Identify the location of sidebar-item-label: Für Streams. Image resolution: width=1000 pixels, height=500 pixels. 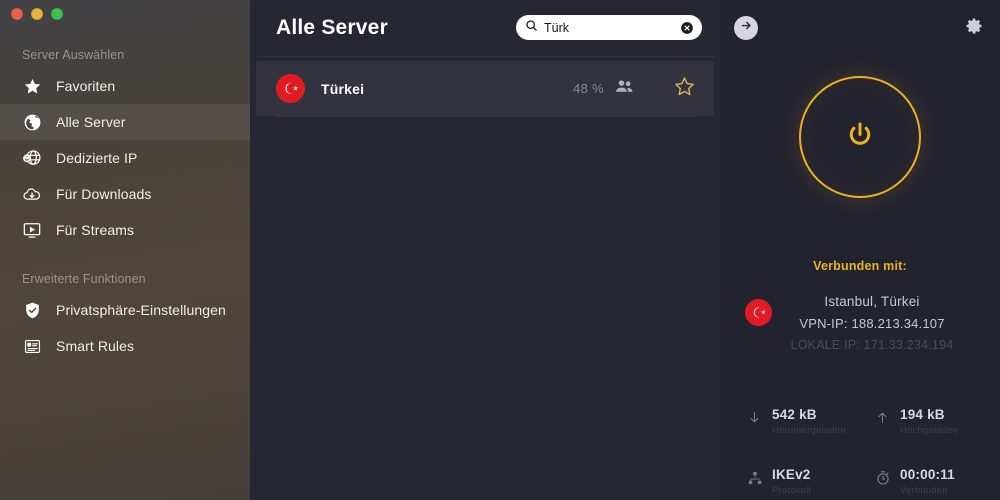
(95, 230).